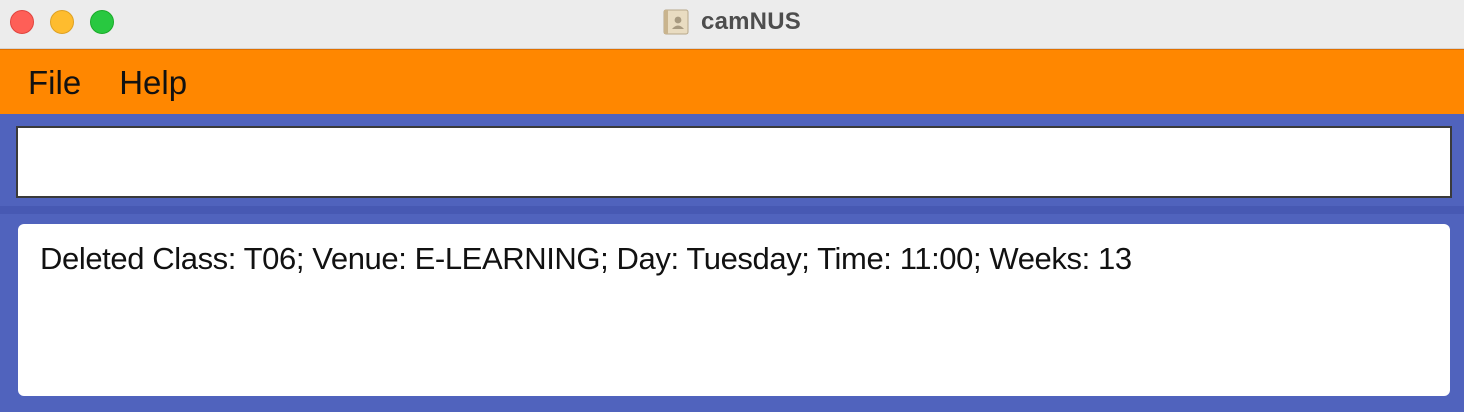 This screenshot has height=412, width=1464. Describe the element at coordinates (732, 210) in the screenshot. I see `pane-divider` at that location.